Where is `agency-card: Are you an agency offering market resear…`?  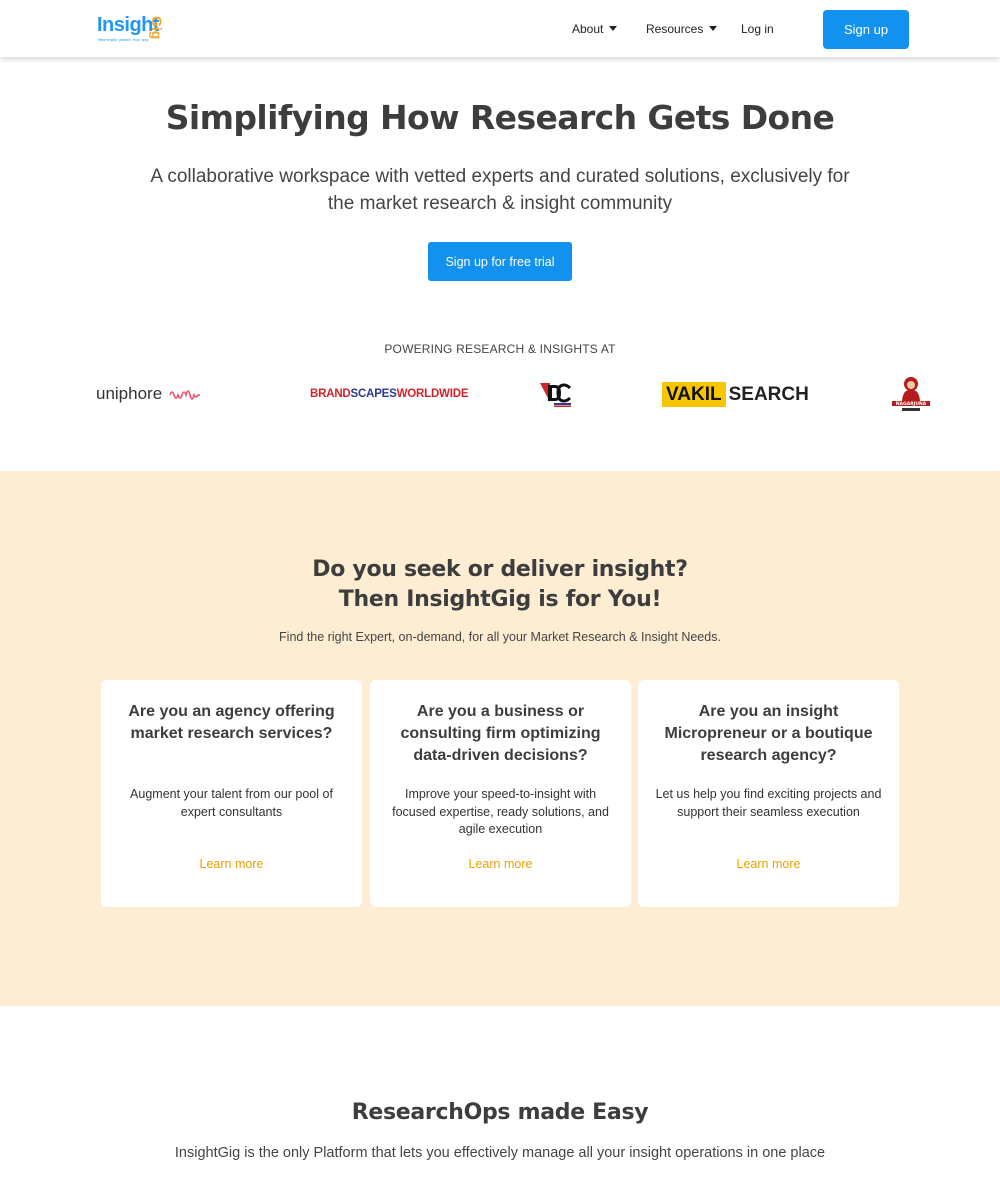
agency-card: Are you an agency offering market resear… is located at coordinates (231, 793).